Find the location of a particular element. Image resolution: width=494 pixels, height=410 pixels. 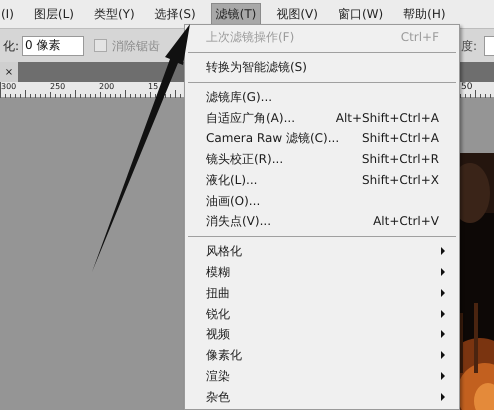

menu-item: 风格化 is located at coordinates (322, 251).